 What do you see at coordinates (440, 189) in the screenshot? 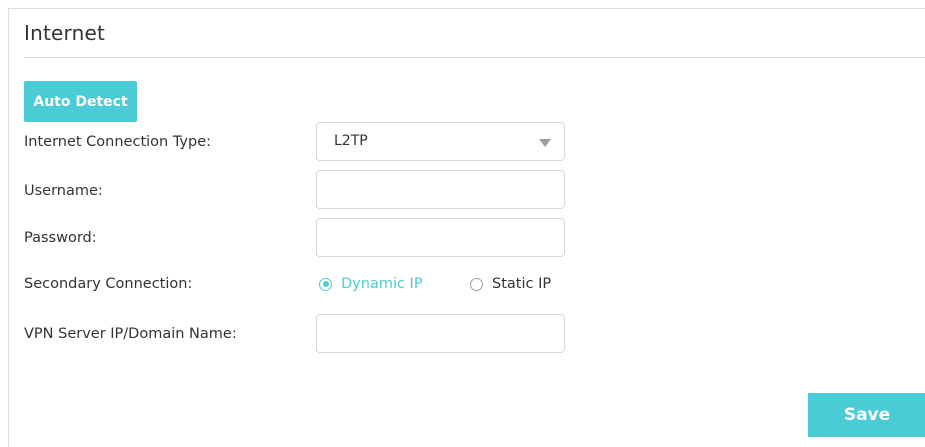
I see `username-input` at bounding box center [440, 189].